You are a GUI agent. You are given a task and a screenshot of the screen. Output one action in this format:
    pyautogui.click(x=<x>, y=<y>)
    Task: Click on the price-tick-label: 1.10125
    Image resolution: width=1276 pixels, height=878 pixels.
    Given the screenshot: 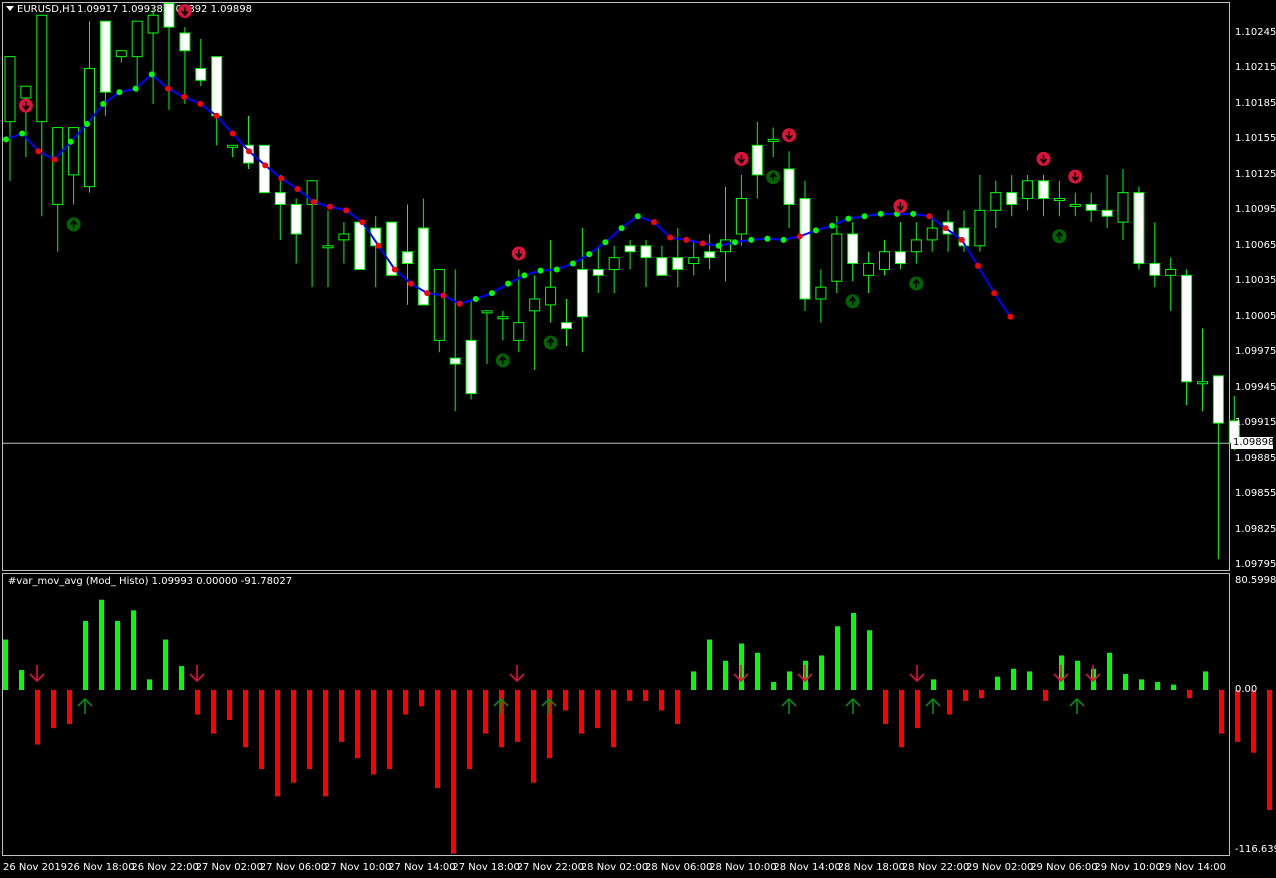 What is the action you would take?
    pyautogui.click(x=1255, y=174)
    